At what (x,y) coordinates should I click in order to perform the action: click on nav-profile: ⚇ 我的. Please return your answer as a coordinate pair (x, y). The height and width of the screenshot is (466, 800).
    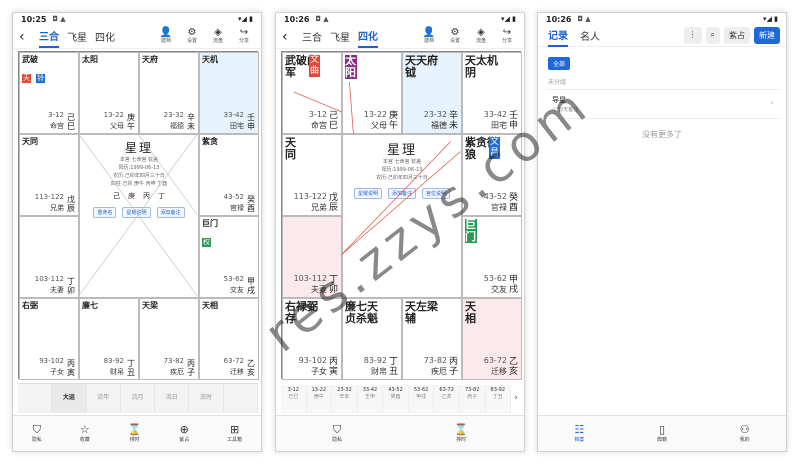
    Looking at the image, I should click on (745, 433).